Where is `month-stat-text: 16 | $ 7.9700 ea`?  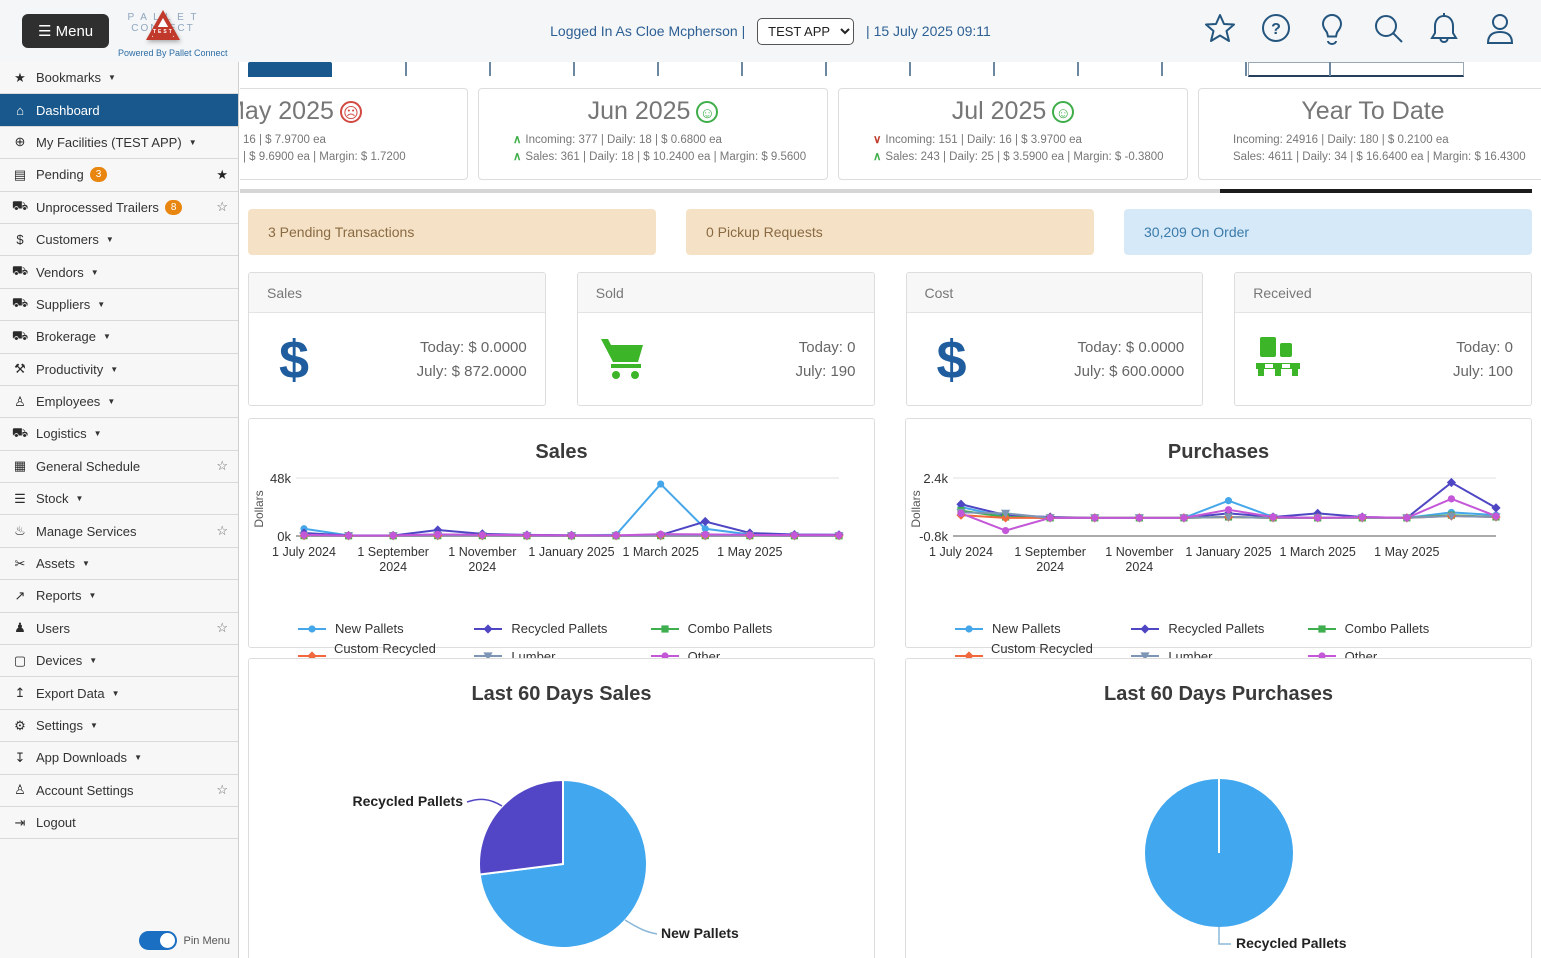 month-stat-text: 16 | $ 7.9700 ea is located at coordinates (284, 140).